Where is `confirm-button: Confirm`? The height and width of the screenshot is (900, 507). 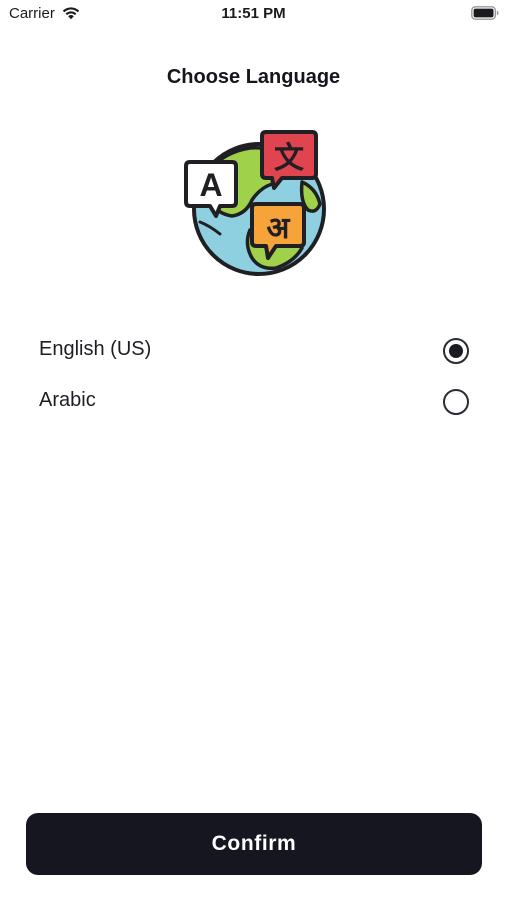 confirm-button: Confirm is located at coordinates (254, 844).